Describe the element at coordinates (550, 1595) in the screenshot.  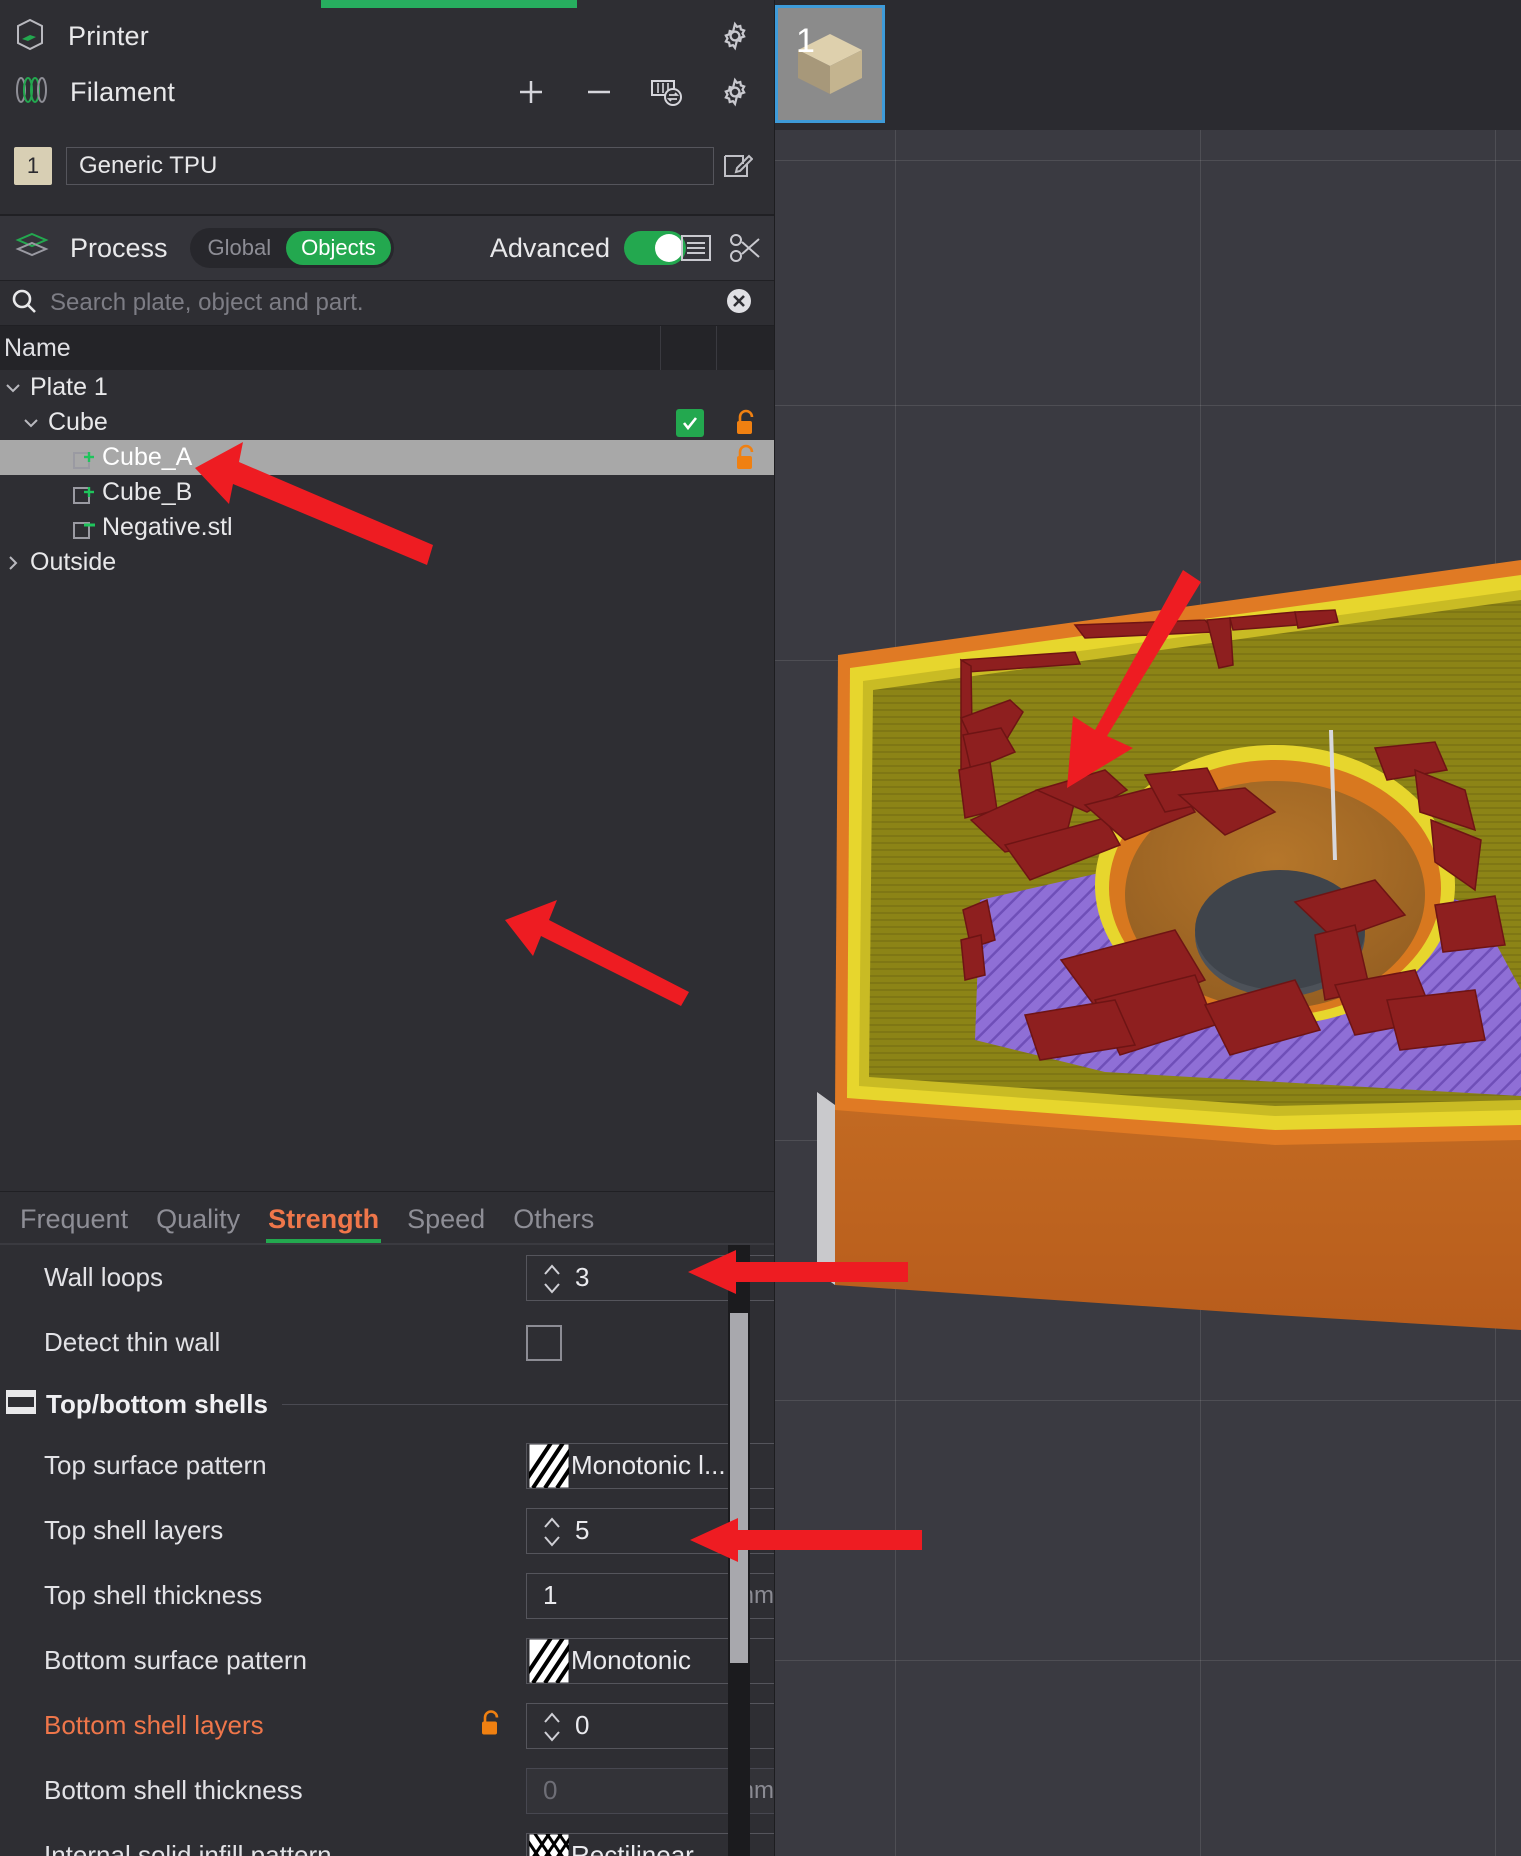
I see `setting-value: 1` at that location.